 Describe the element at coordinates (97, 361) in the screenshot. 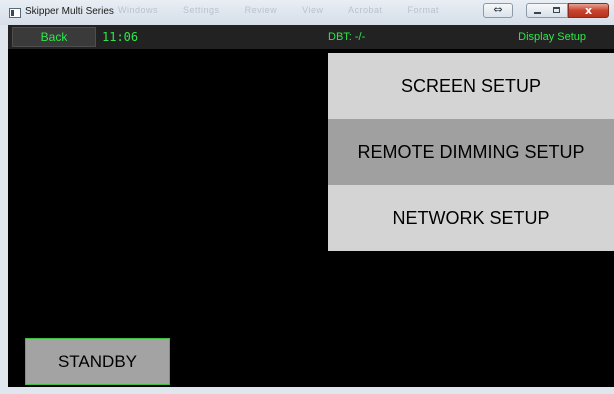

I see `standby-button: STANDBY` at that location.